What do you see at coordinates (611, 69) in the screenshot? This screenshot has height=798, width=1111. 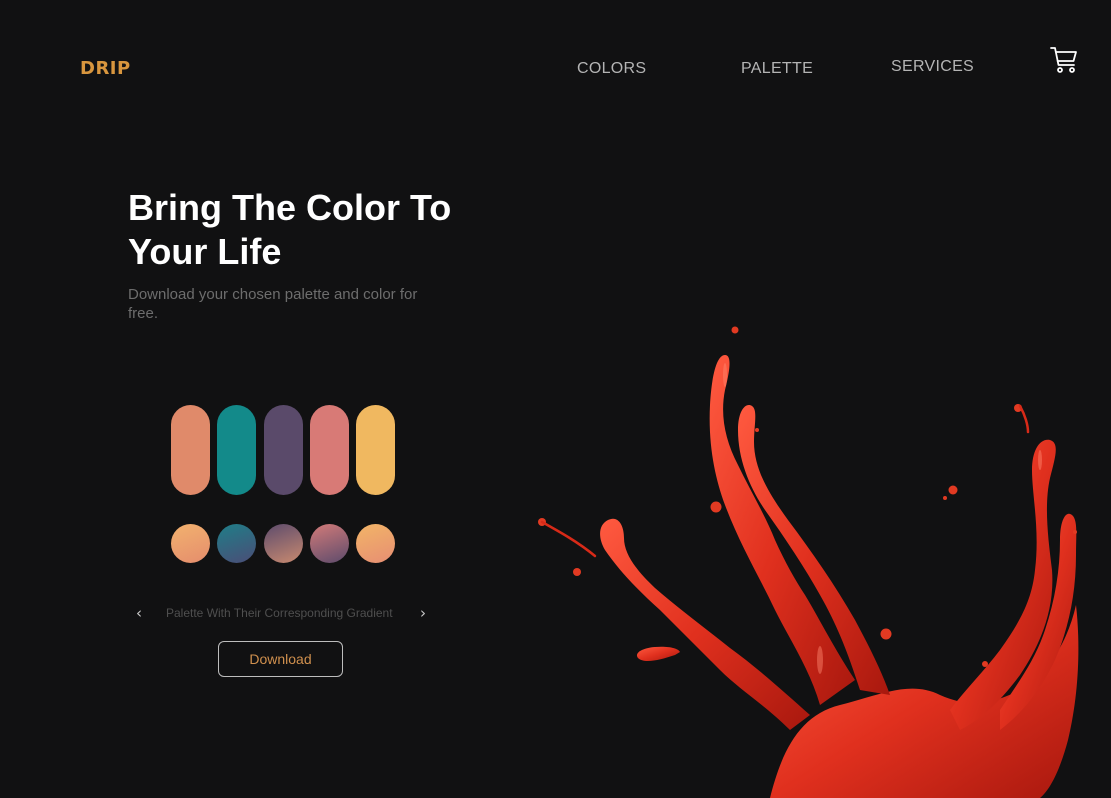 I see `nav-colors: COLORS` at bounding box center [611, 69].